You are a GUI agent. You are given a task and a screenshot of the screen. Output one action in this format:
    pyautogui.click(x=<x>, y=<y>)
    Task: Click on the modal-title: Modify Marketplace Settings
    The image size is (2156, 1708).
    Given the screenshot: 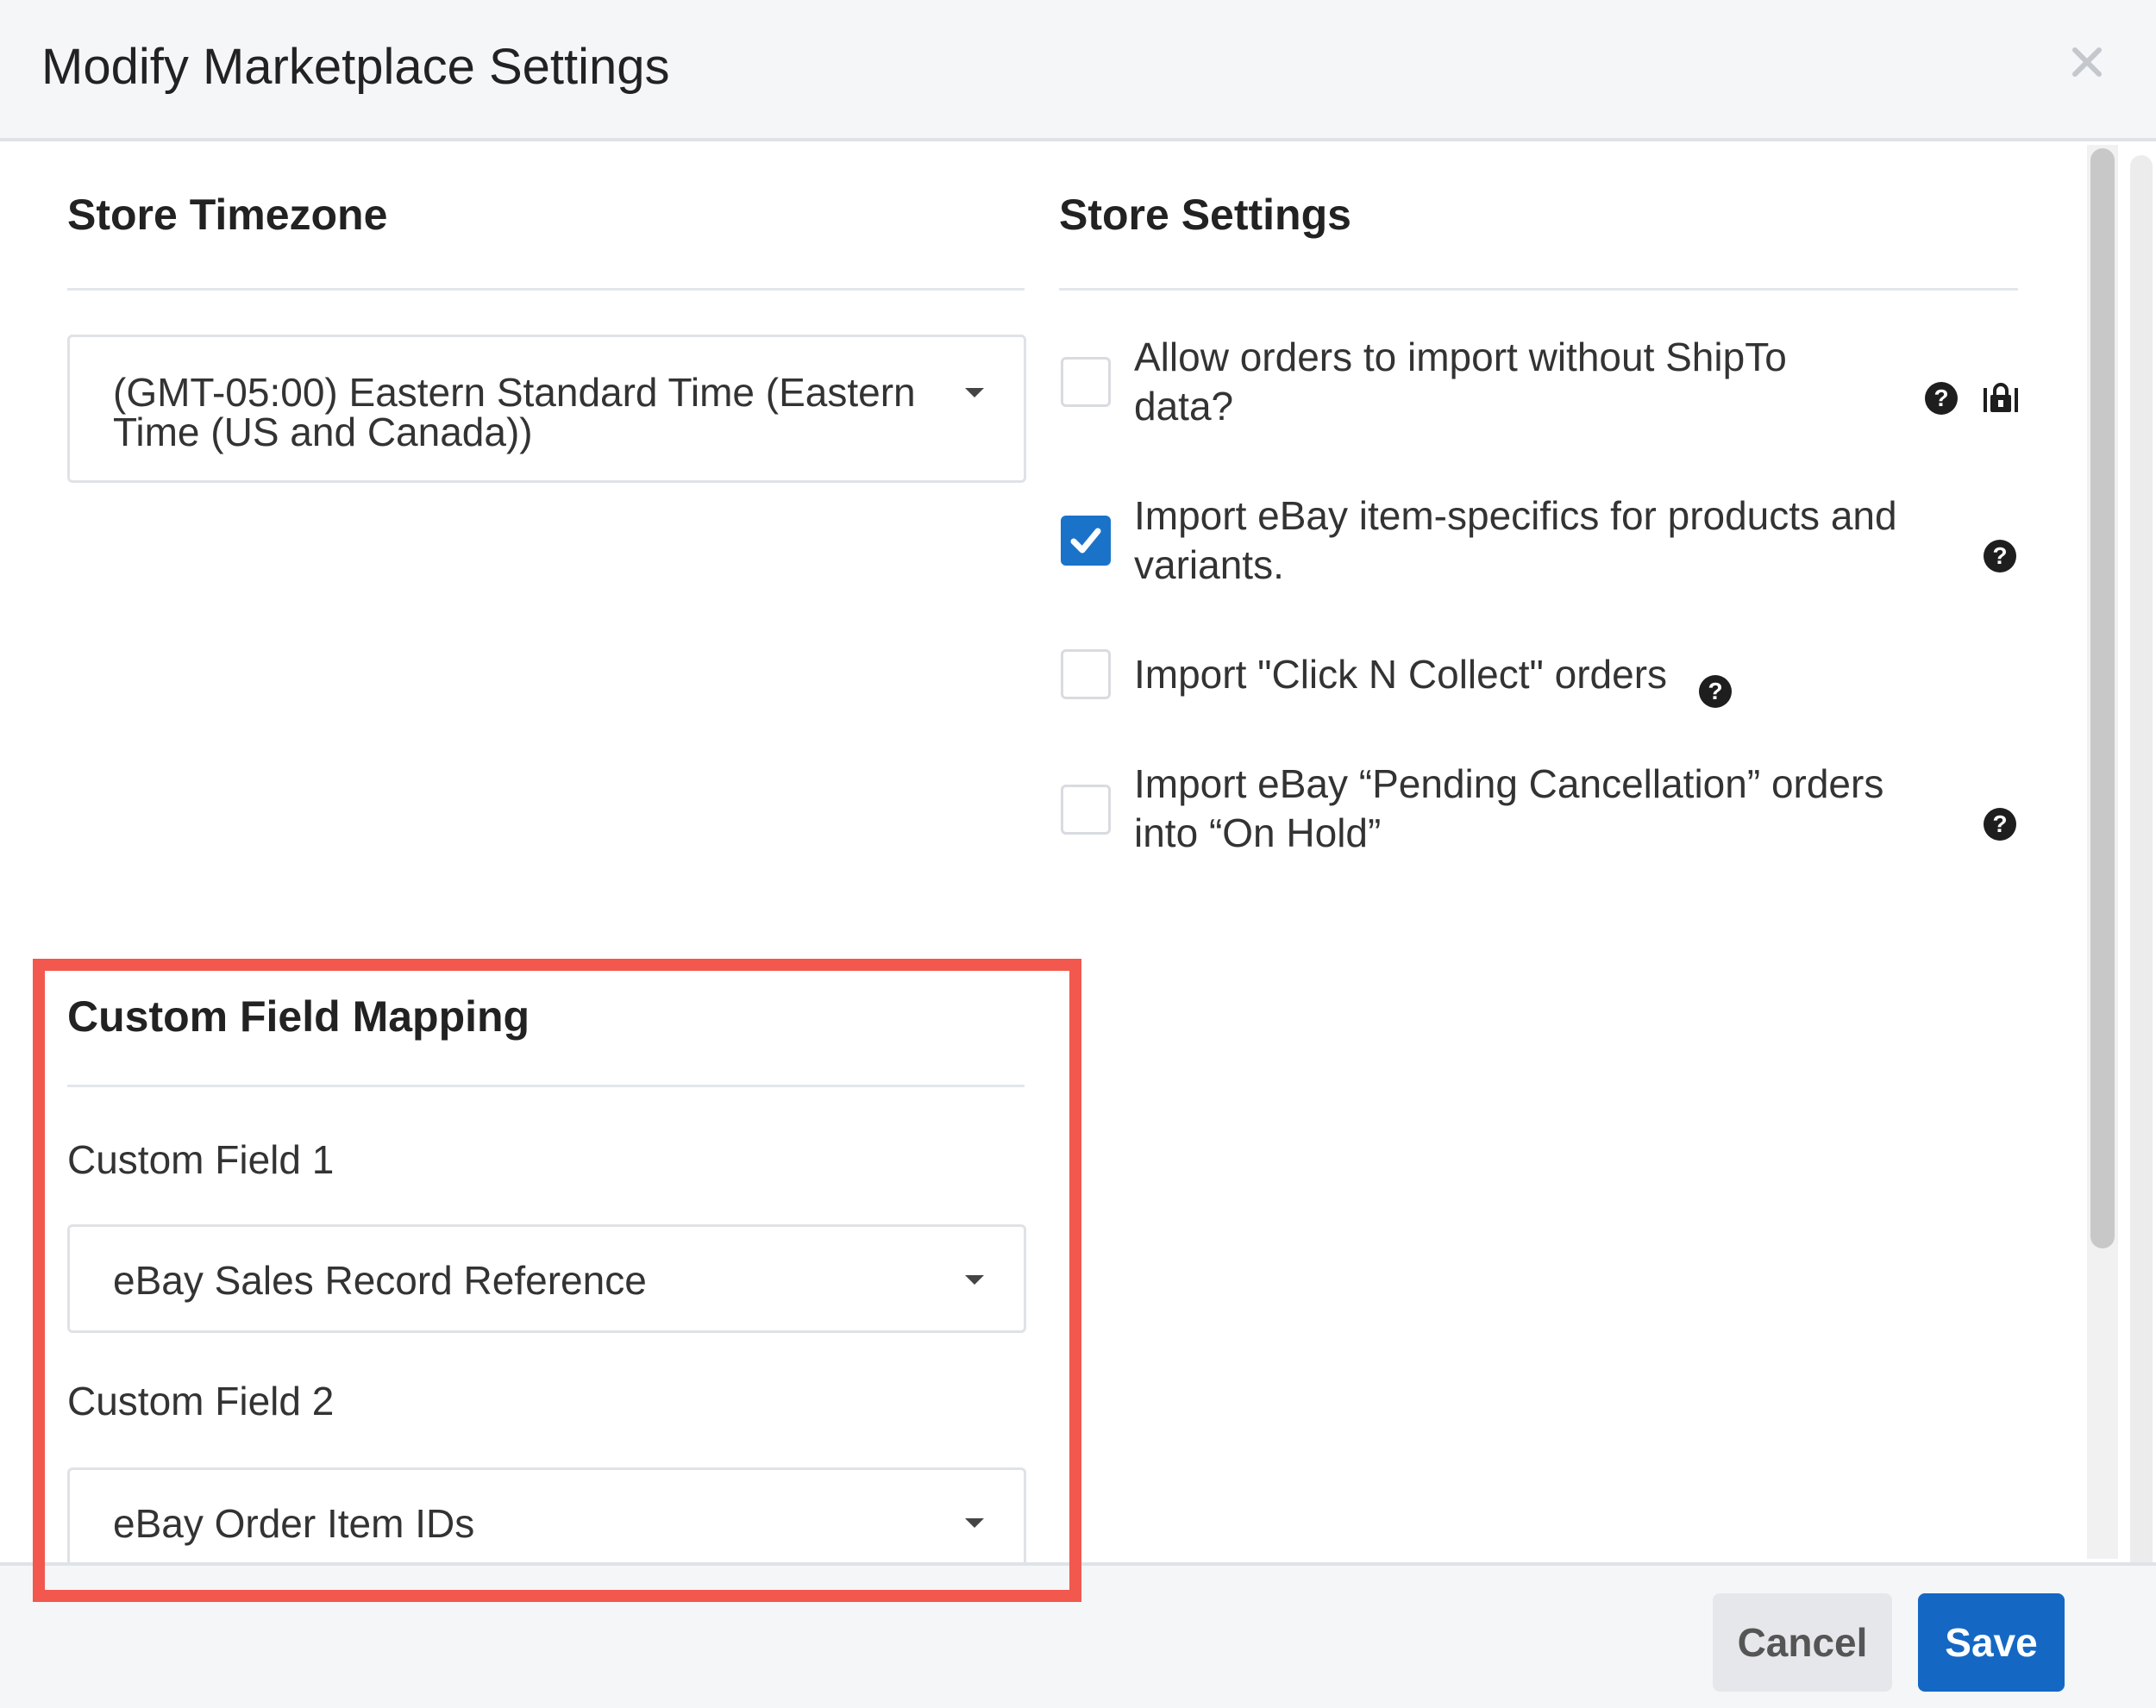 What is the action you would take?
    pyautogui.click(x=355, y=67)
    